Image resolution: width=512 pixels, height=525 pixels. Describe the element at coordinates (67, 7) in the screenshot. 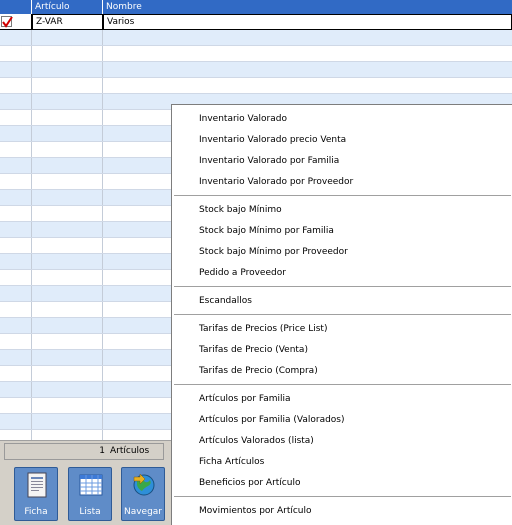

I see `column-header-articulo: Artículo` at that location.